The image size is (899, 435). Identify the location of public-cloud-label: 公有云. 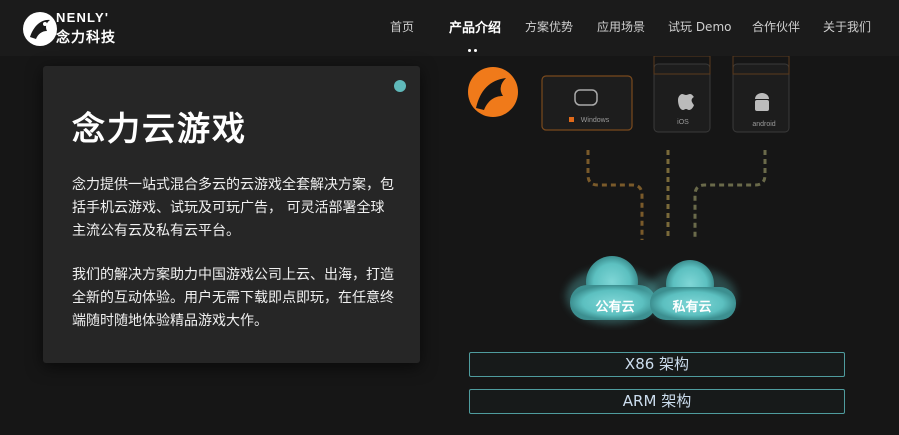
(615, 307).